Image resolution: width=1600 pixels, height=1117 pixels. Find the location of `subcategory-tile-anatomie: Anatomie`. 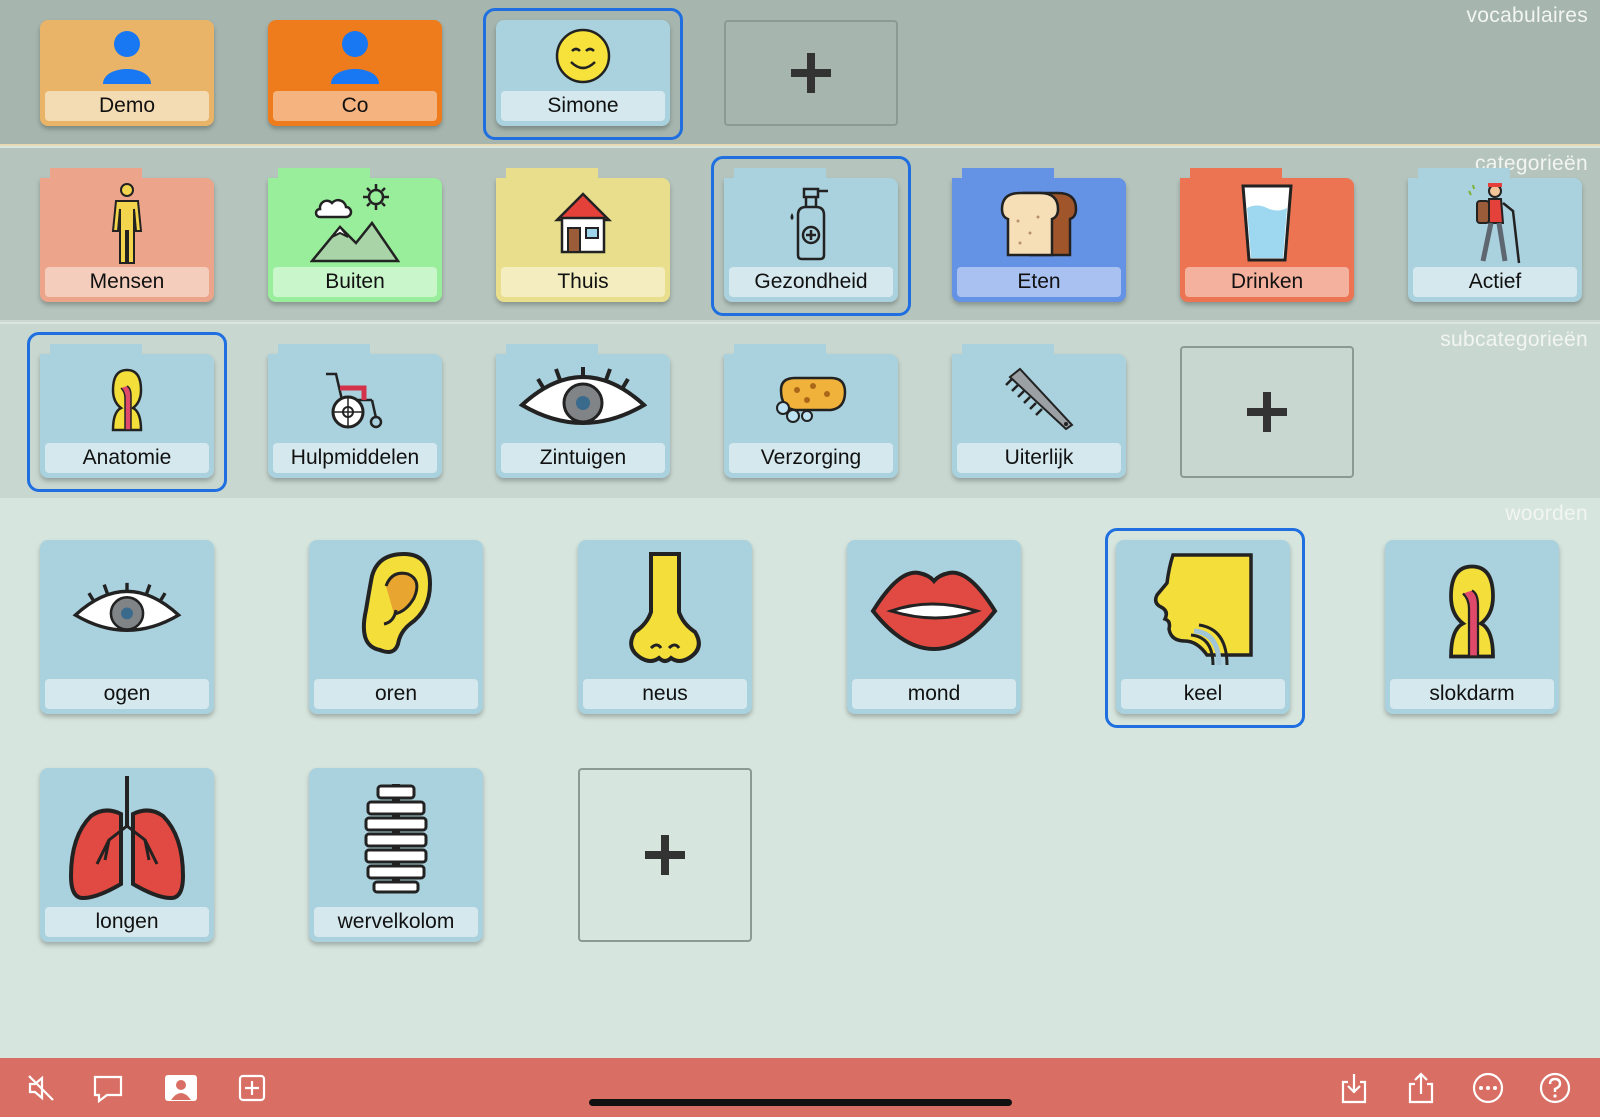

subcategory-tile-anatomie: Anatomie is located at coordinates (127, 411).